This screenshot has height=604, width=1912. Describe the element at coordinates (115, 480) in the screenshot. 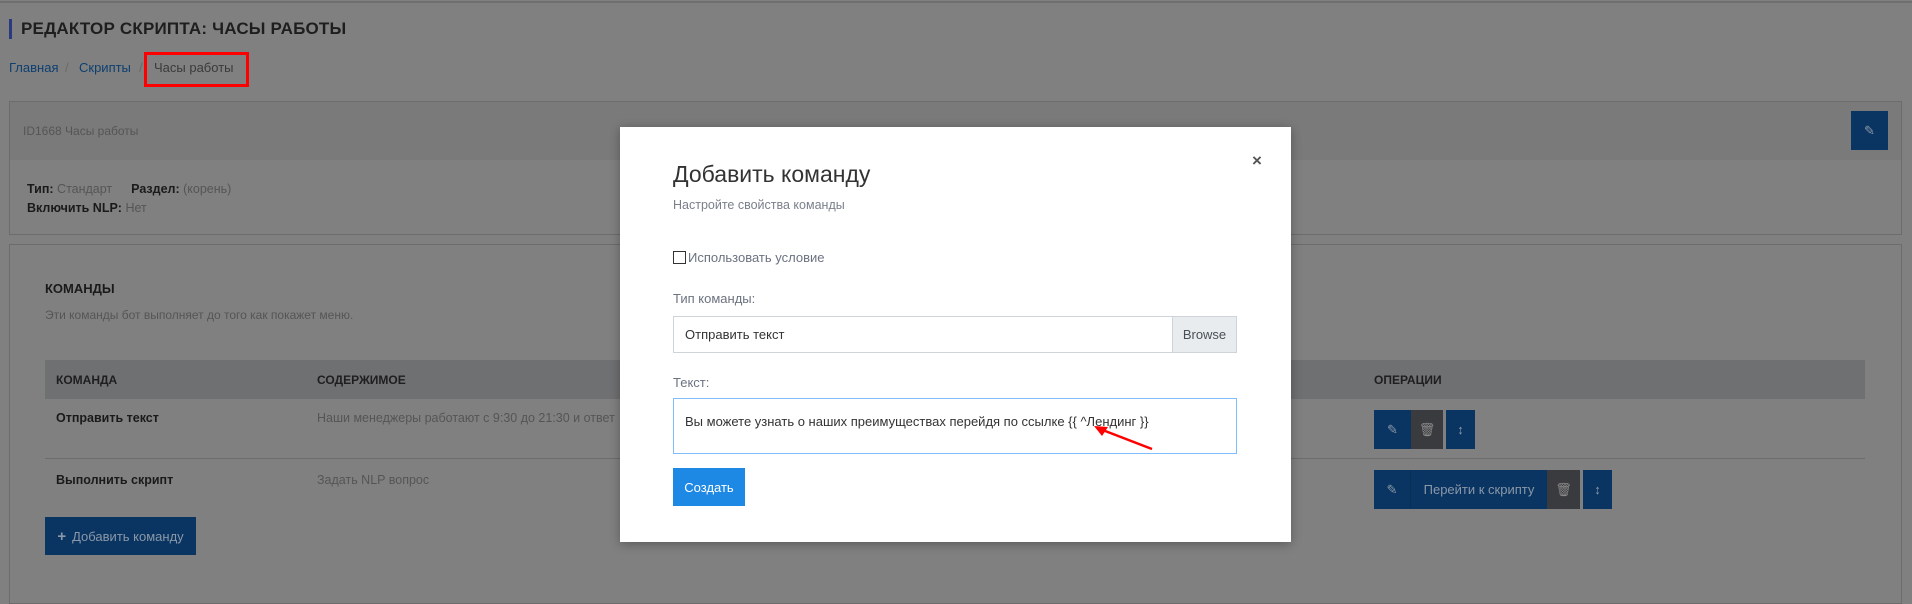

I see `row-2-command: Выполнить скрипт` at that location.